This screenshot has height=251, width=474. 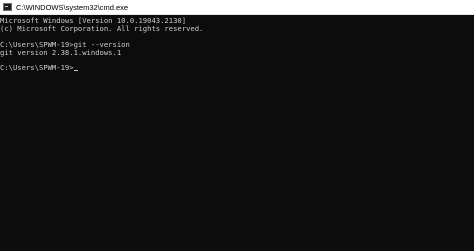 I want to click on window-title: C:\WINDOWS\system32\cmd.exe, so click(x=72, y=7).